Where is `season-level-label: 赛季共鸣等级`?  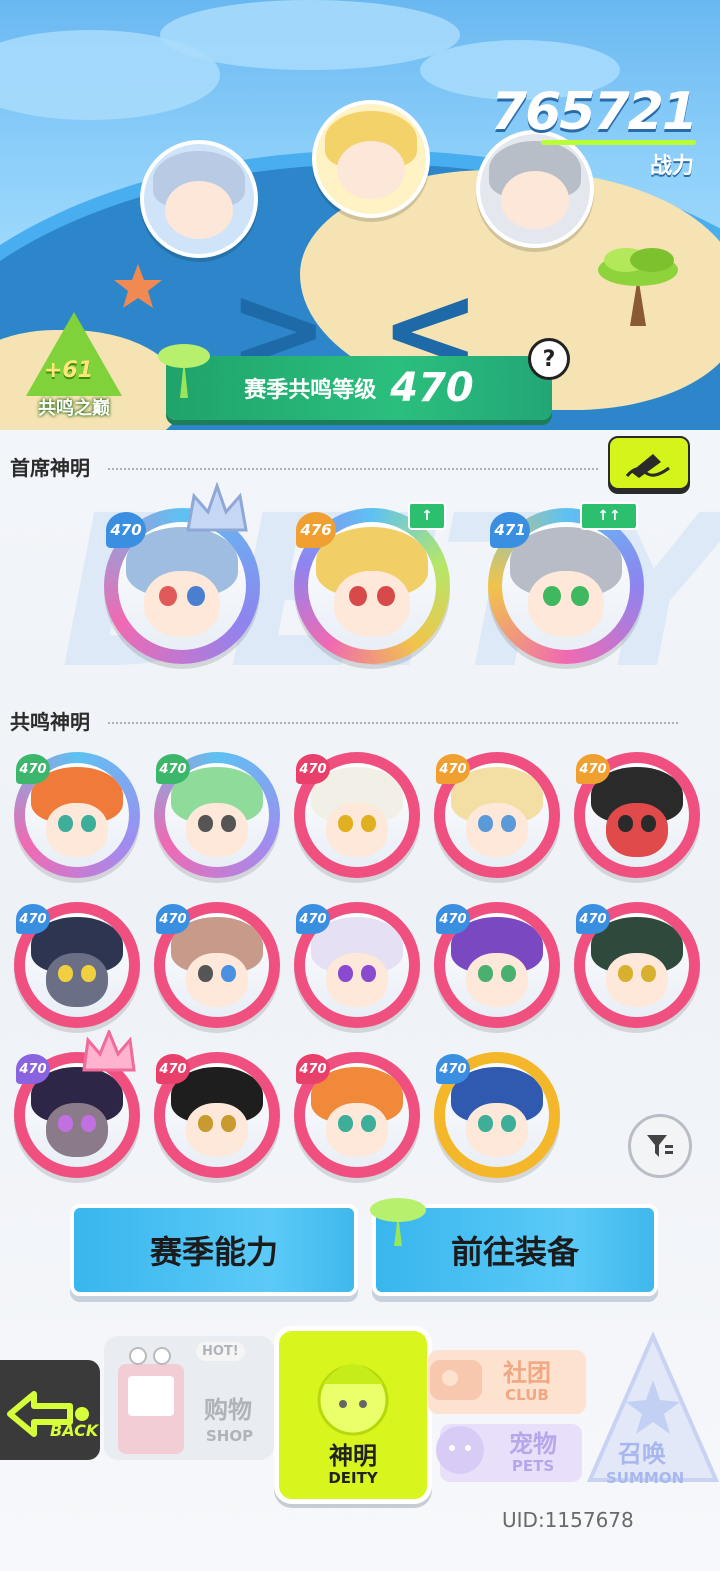 season-level-label: 赛季共鸣等级 is located at coordinates (310, 390).